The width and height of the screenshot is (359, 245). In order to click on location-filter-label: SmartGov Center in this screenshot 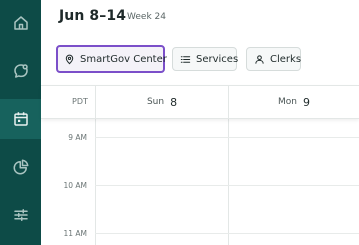, I will do `click(123, 59)`.